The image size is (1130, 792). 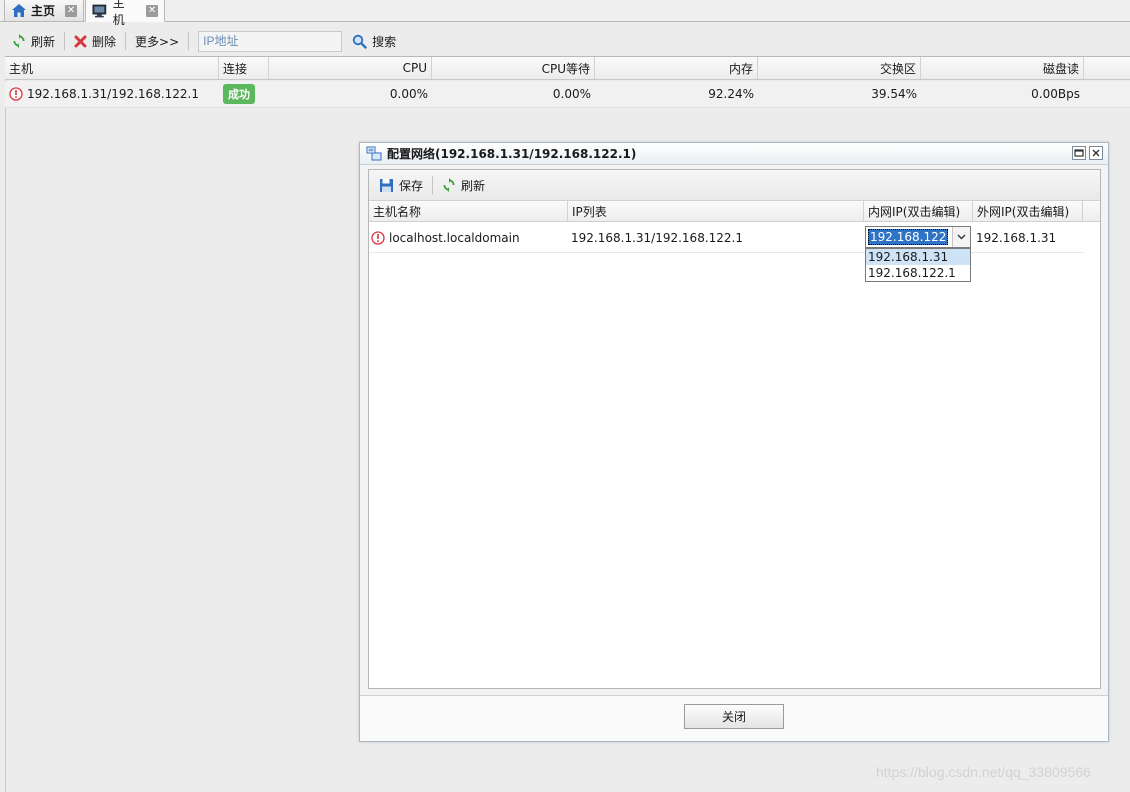 What do you see at coordinates (1002, 68) in the screenshot?
I see `column-header-disk-read: 磁盘读` at bounding box center [1002, 68].